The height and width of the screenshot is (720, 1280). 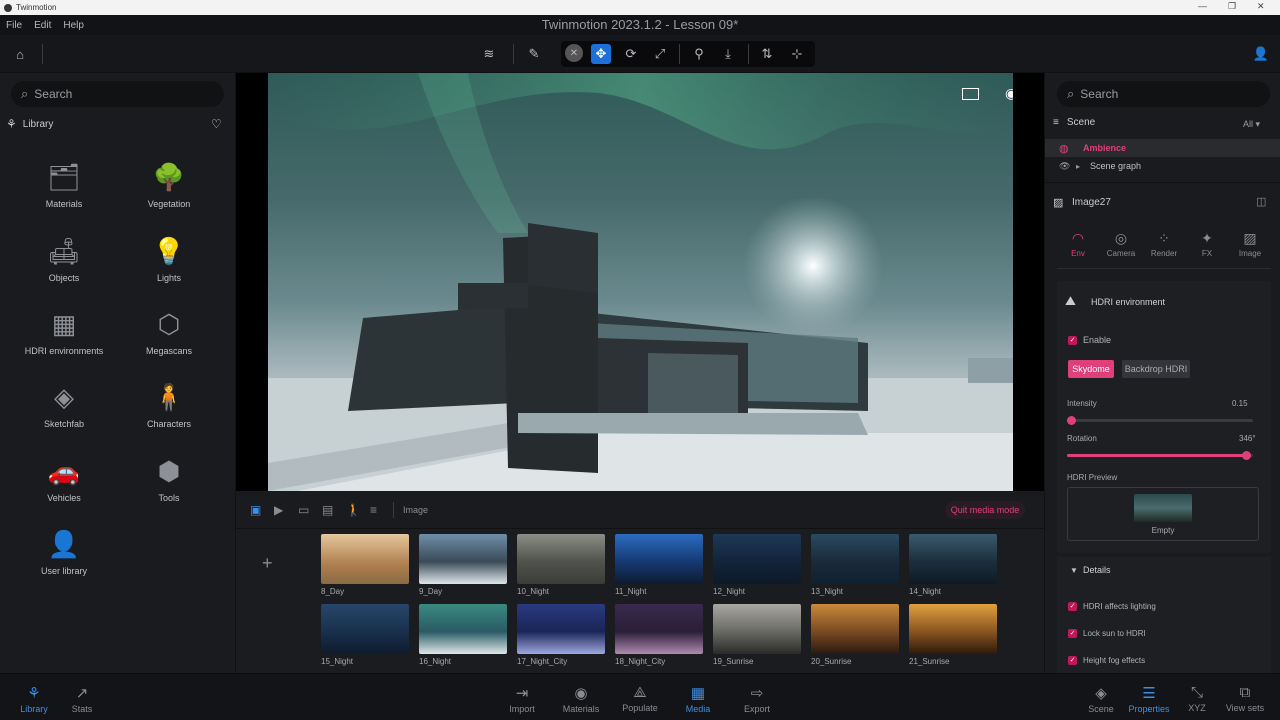 I want to click on move-tool-icon: ✥, so click(x=601, y=54).